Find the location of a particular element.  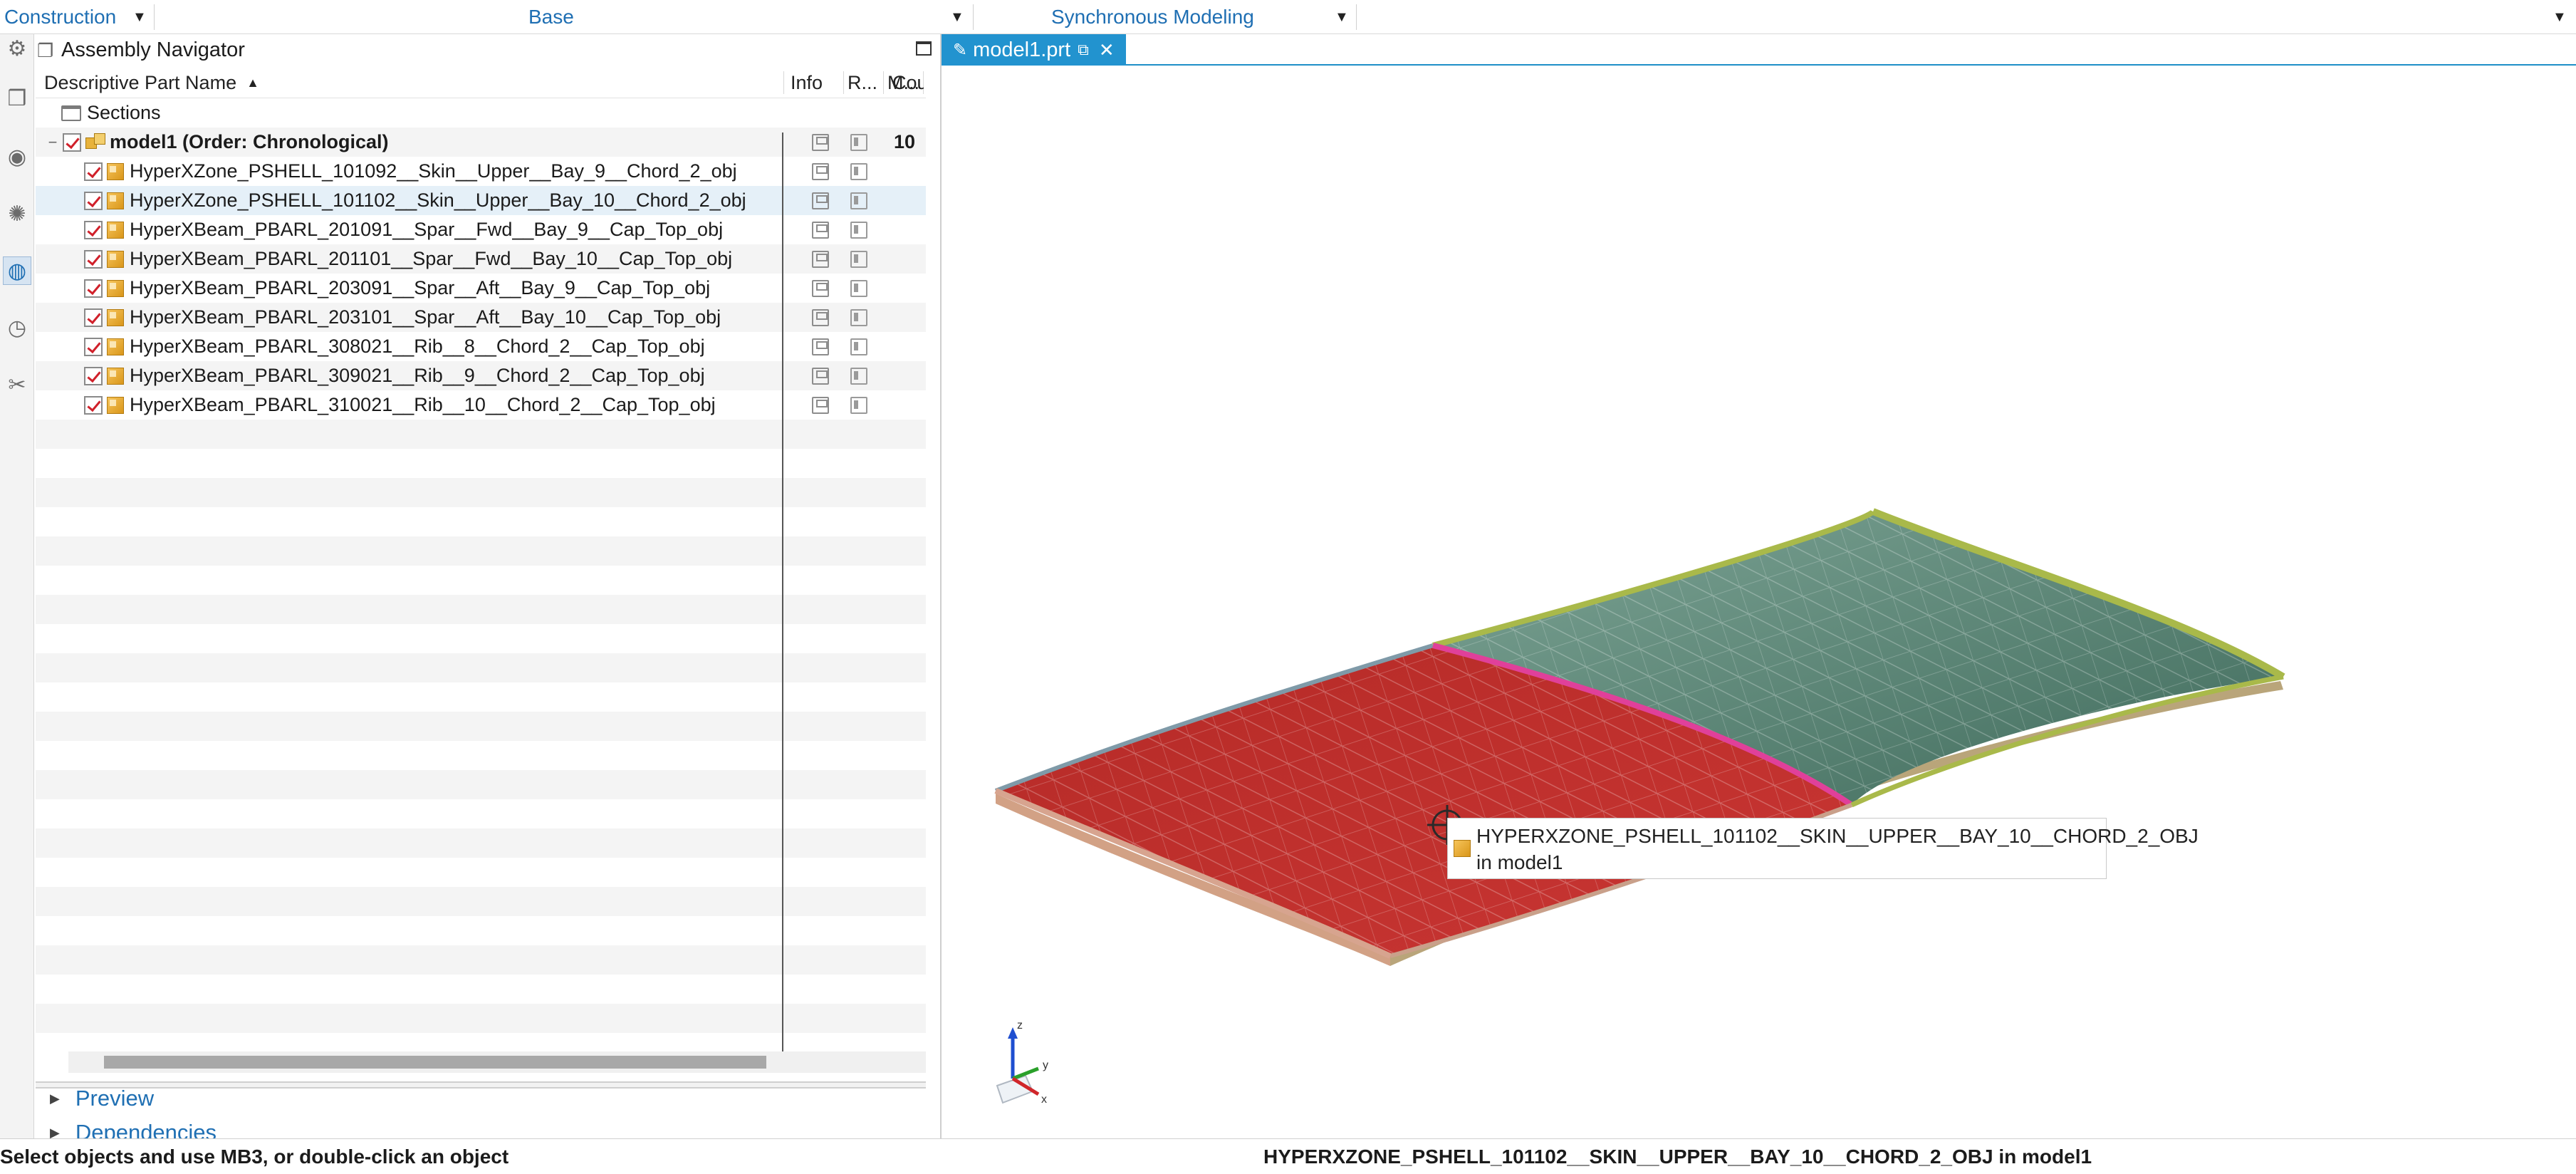

sections-label: Sections is located at coordinates (124, 112).